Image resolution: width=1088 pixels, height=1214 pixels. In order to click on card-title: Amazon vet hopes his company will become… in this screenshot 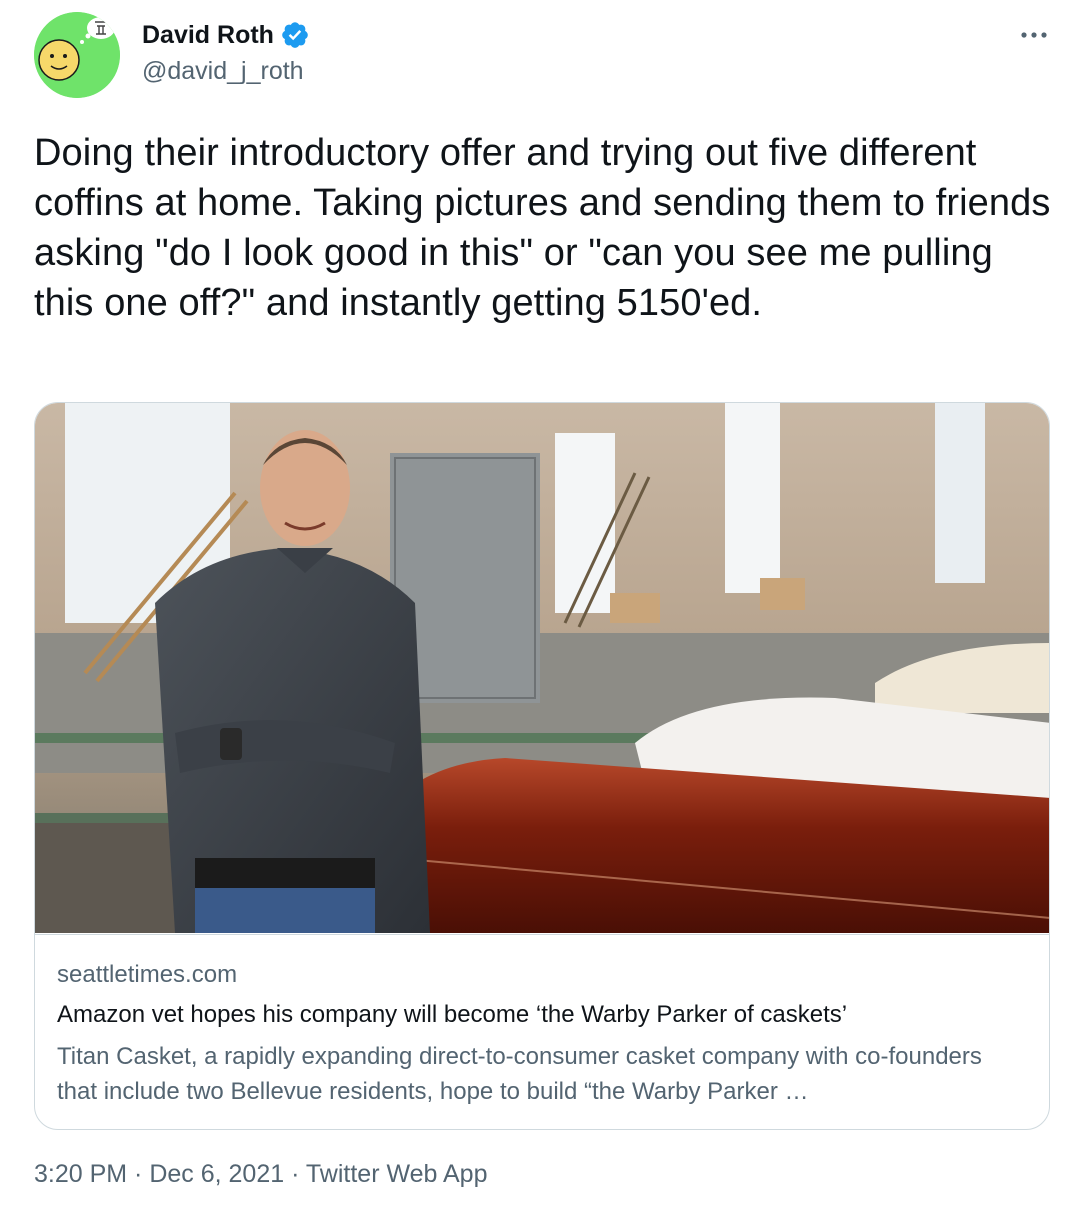, I will do `click(452, 1015)`.